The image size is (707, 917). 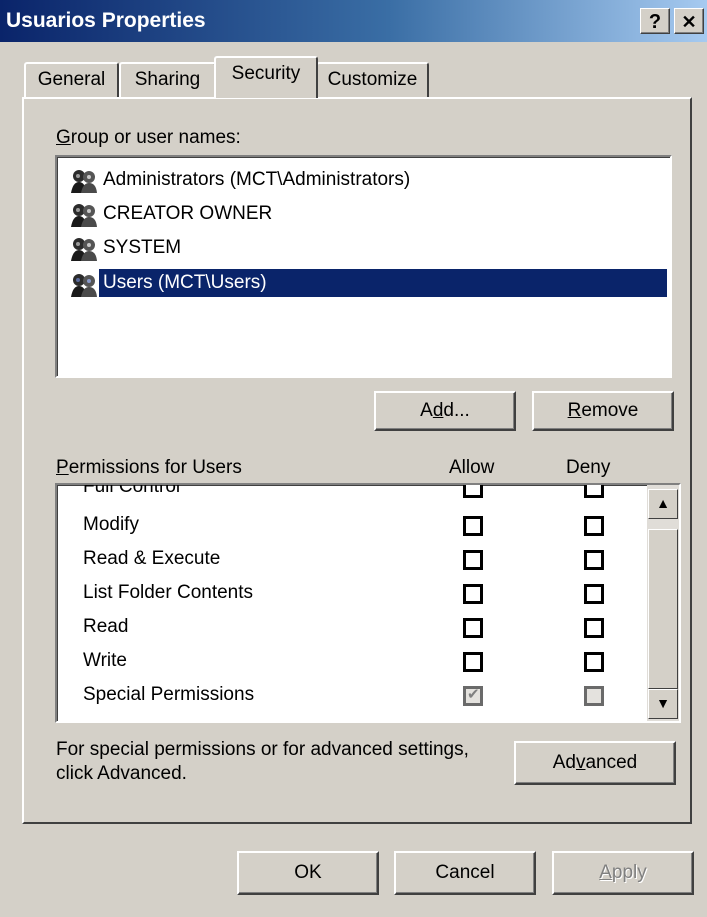 I want to click on scroll-thumb, so click(x=663, y=609).